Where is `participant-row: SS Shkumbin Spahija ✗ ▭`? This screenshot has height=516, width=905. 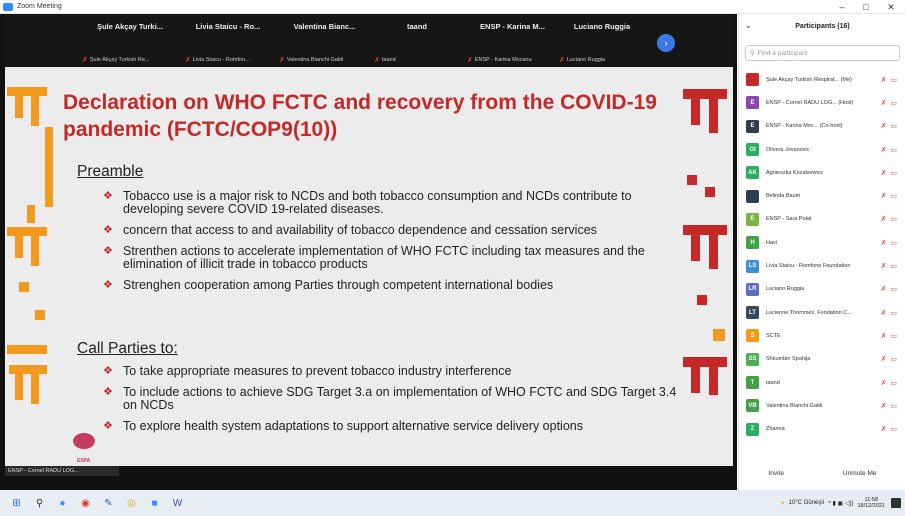 participant-row: SS Shkumbin Spahija ✗ ▭ is located at coordinates (822, 359).